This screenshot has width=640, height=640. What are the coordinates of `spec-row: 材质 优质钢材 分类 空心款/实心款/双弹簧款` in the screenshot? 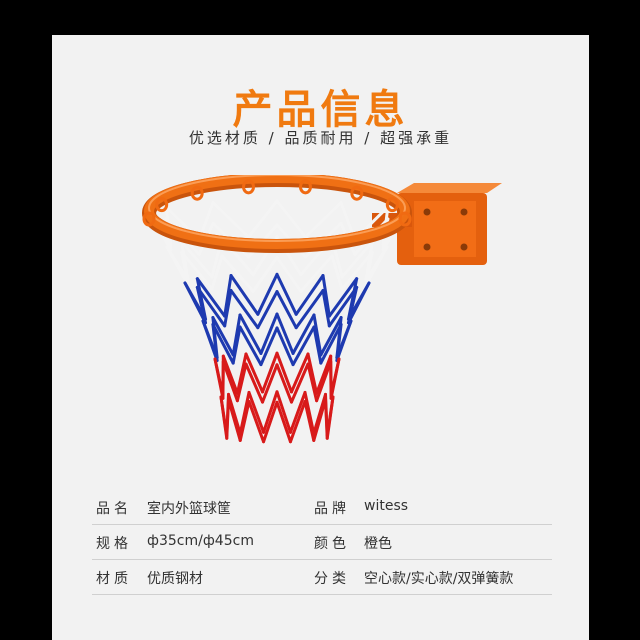 It's located at (322, 577).